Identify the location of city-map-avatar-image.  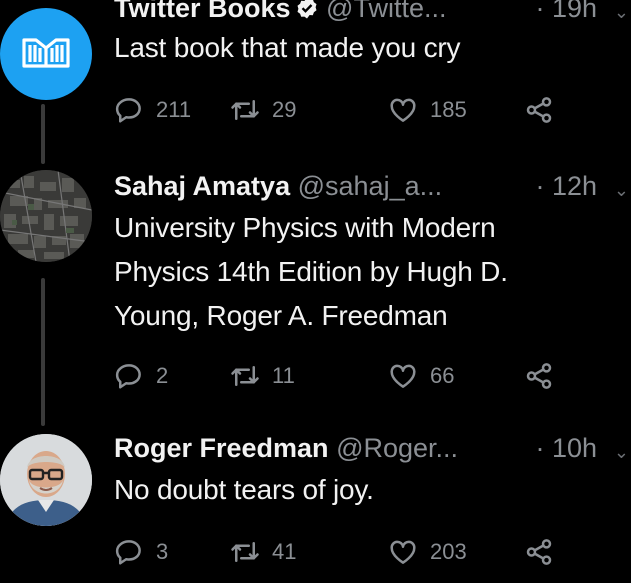
(46, 216).